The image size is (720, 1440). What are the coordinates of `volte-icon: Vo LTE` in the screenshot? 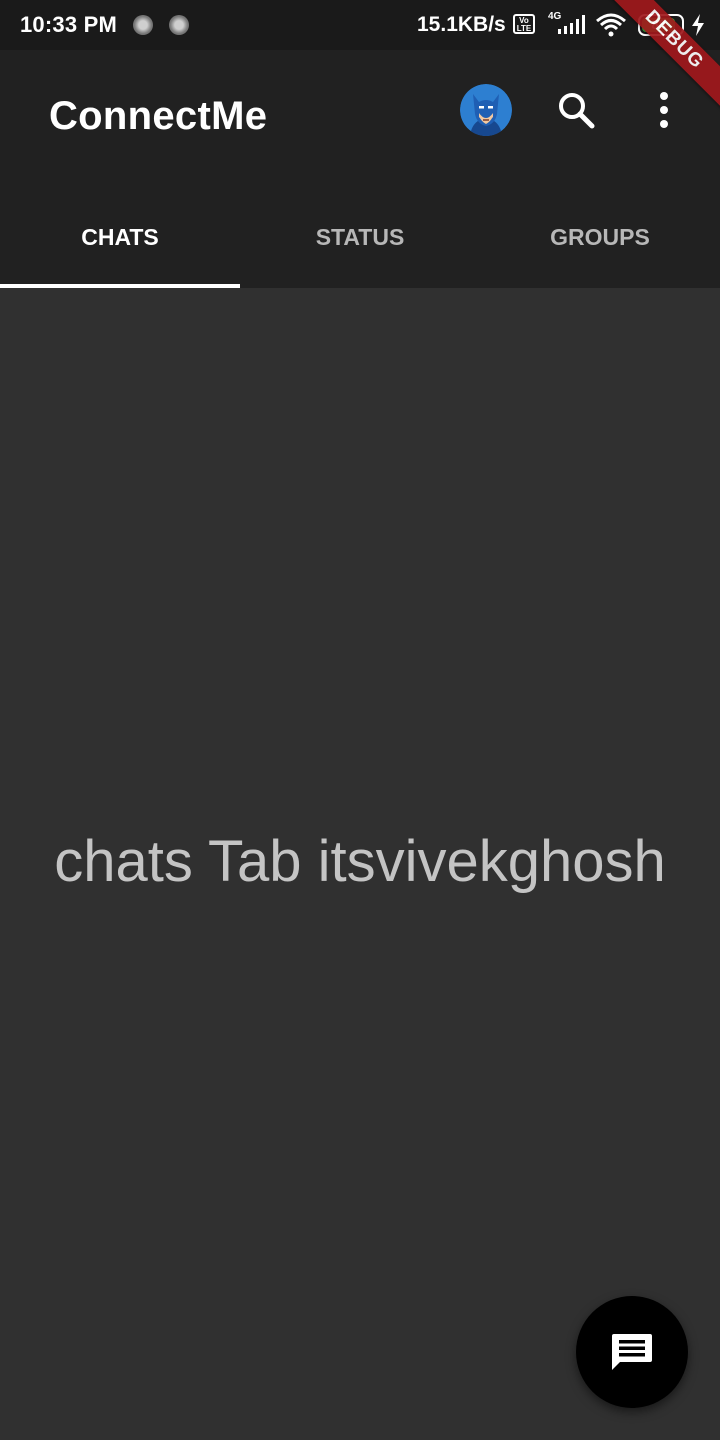 It's located at (524, 24).